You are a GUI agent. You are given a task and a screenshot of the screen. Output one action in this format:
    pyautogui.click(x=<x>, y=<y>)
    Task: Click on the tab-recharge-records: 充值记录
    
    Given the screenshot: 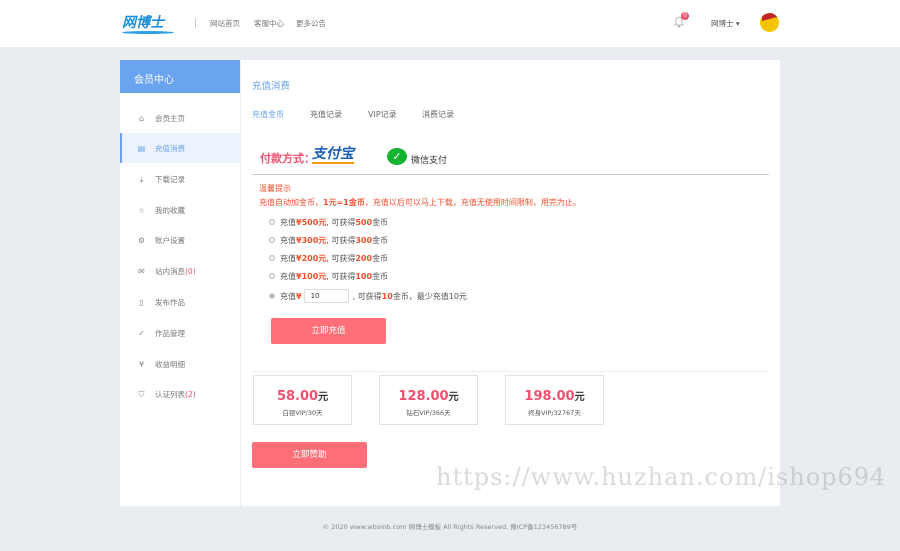 What is the action you would take?
    pyautogui.click(x=326, y=114)
    